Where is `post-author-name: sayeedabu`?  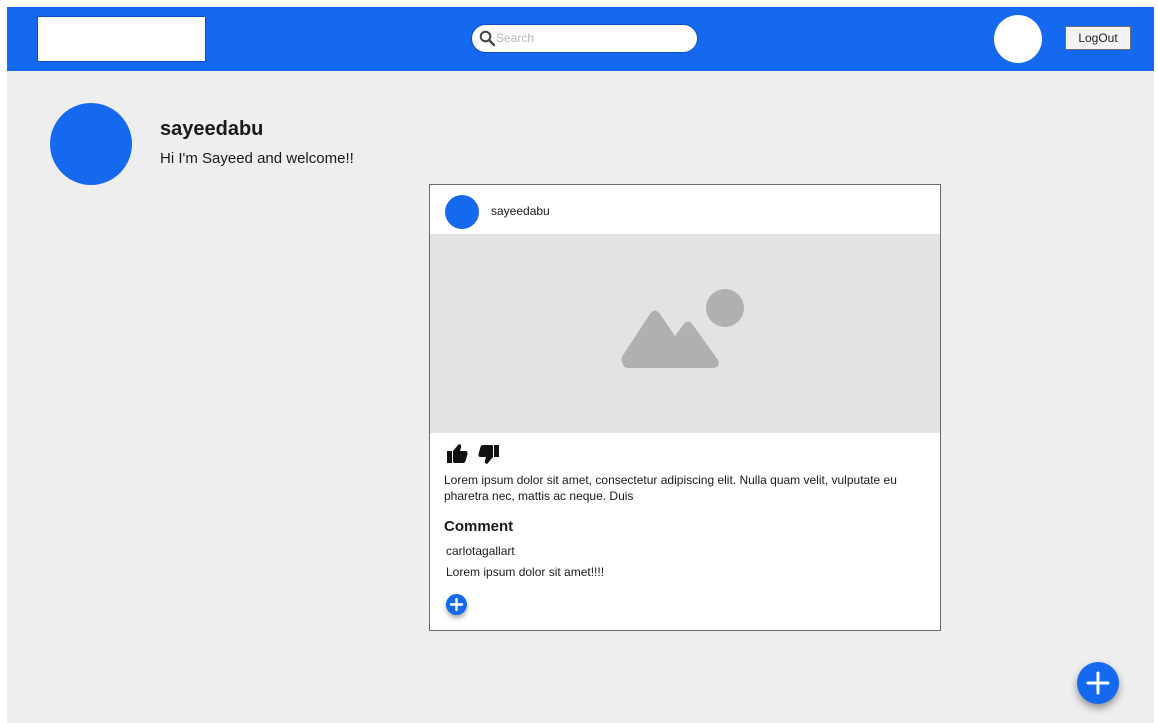
post-author-name: sayeedabu is located at coordinates (520, 211).